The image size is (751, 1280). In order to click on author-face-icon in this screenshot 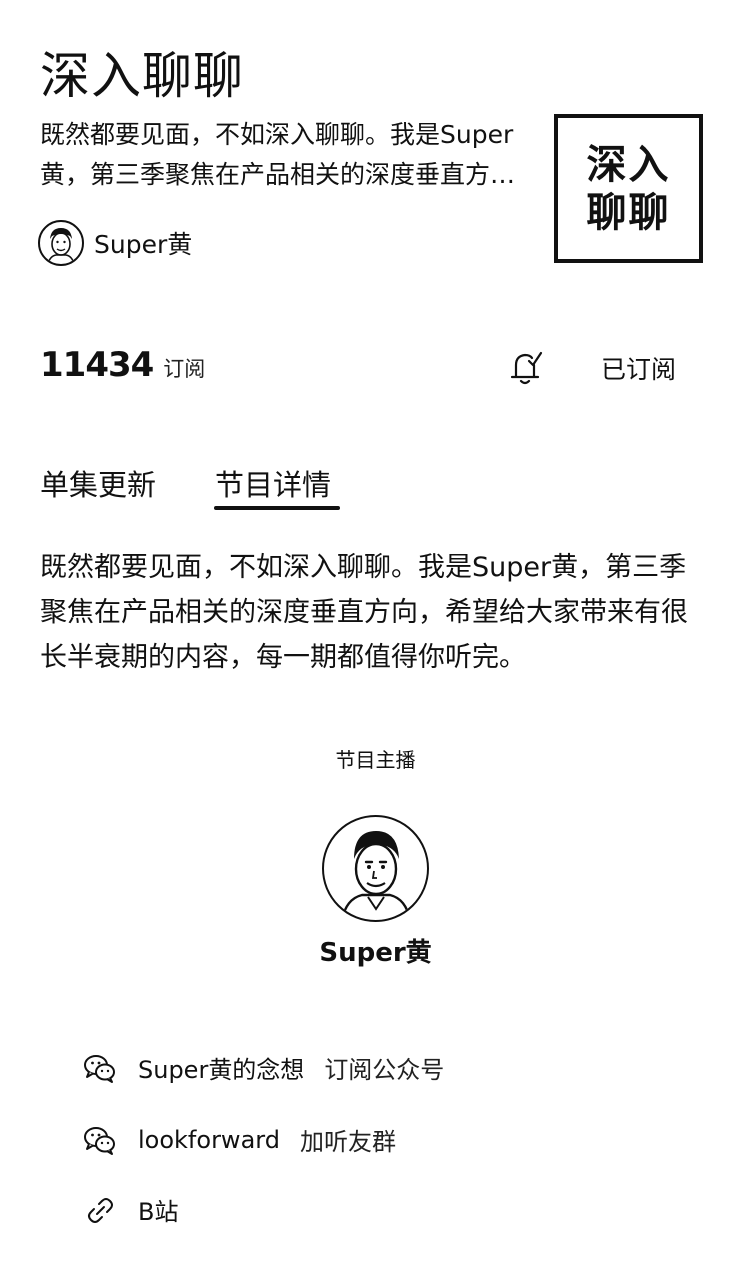, I will do `click(61, 246)`.